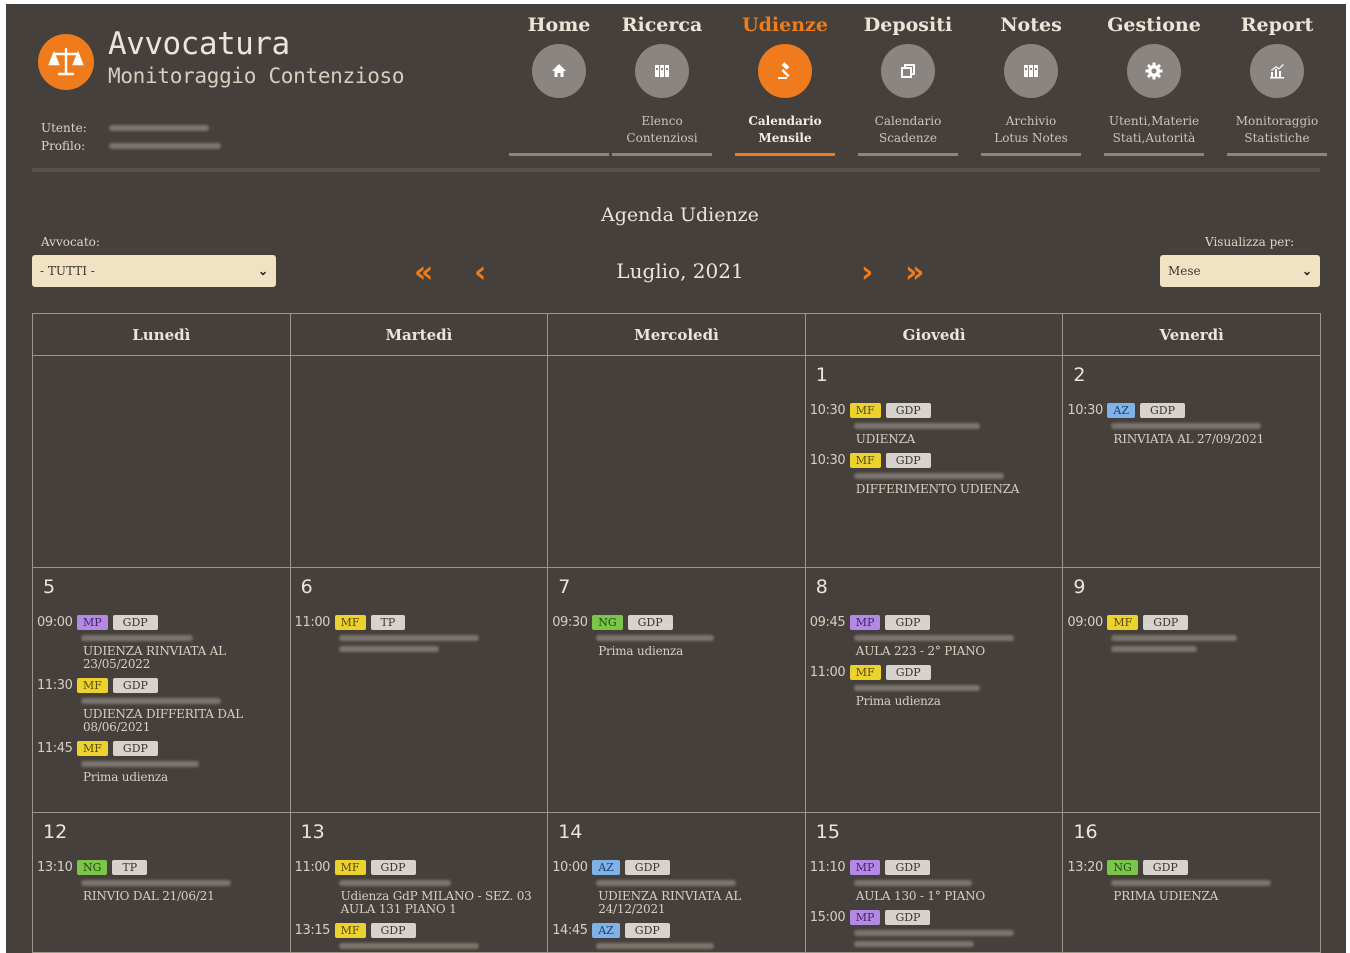  Describe the element at coordinates (1240, 271) in the screenshot. I see `view-select: Mese ⌄` at that location.